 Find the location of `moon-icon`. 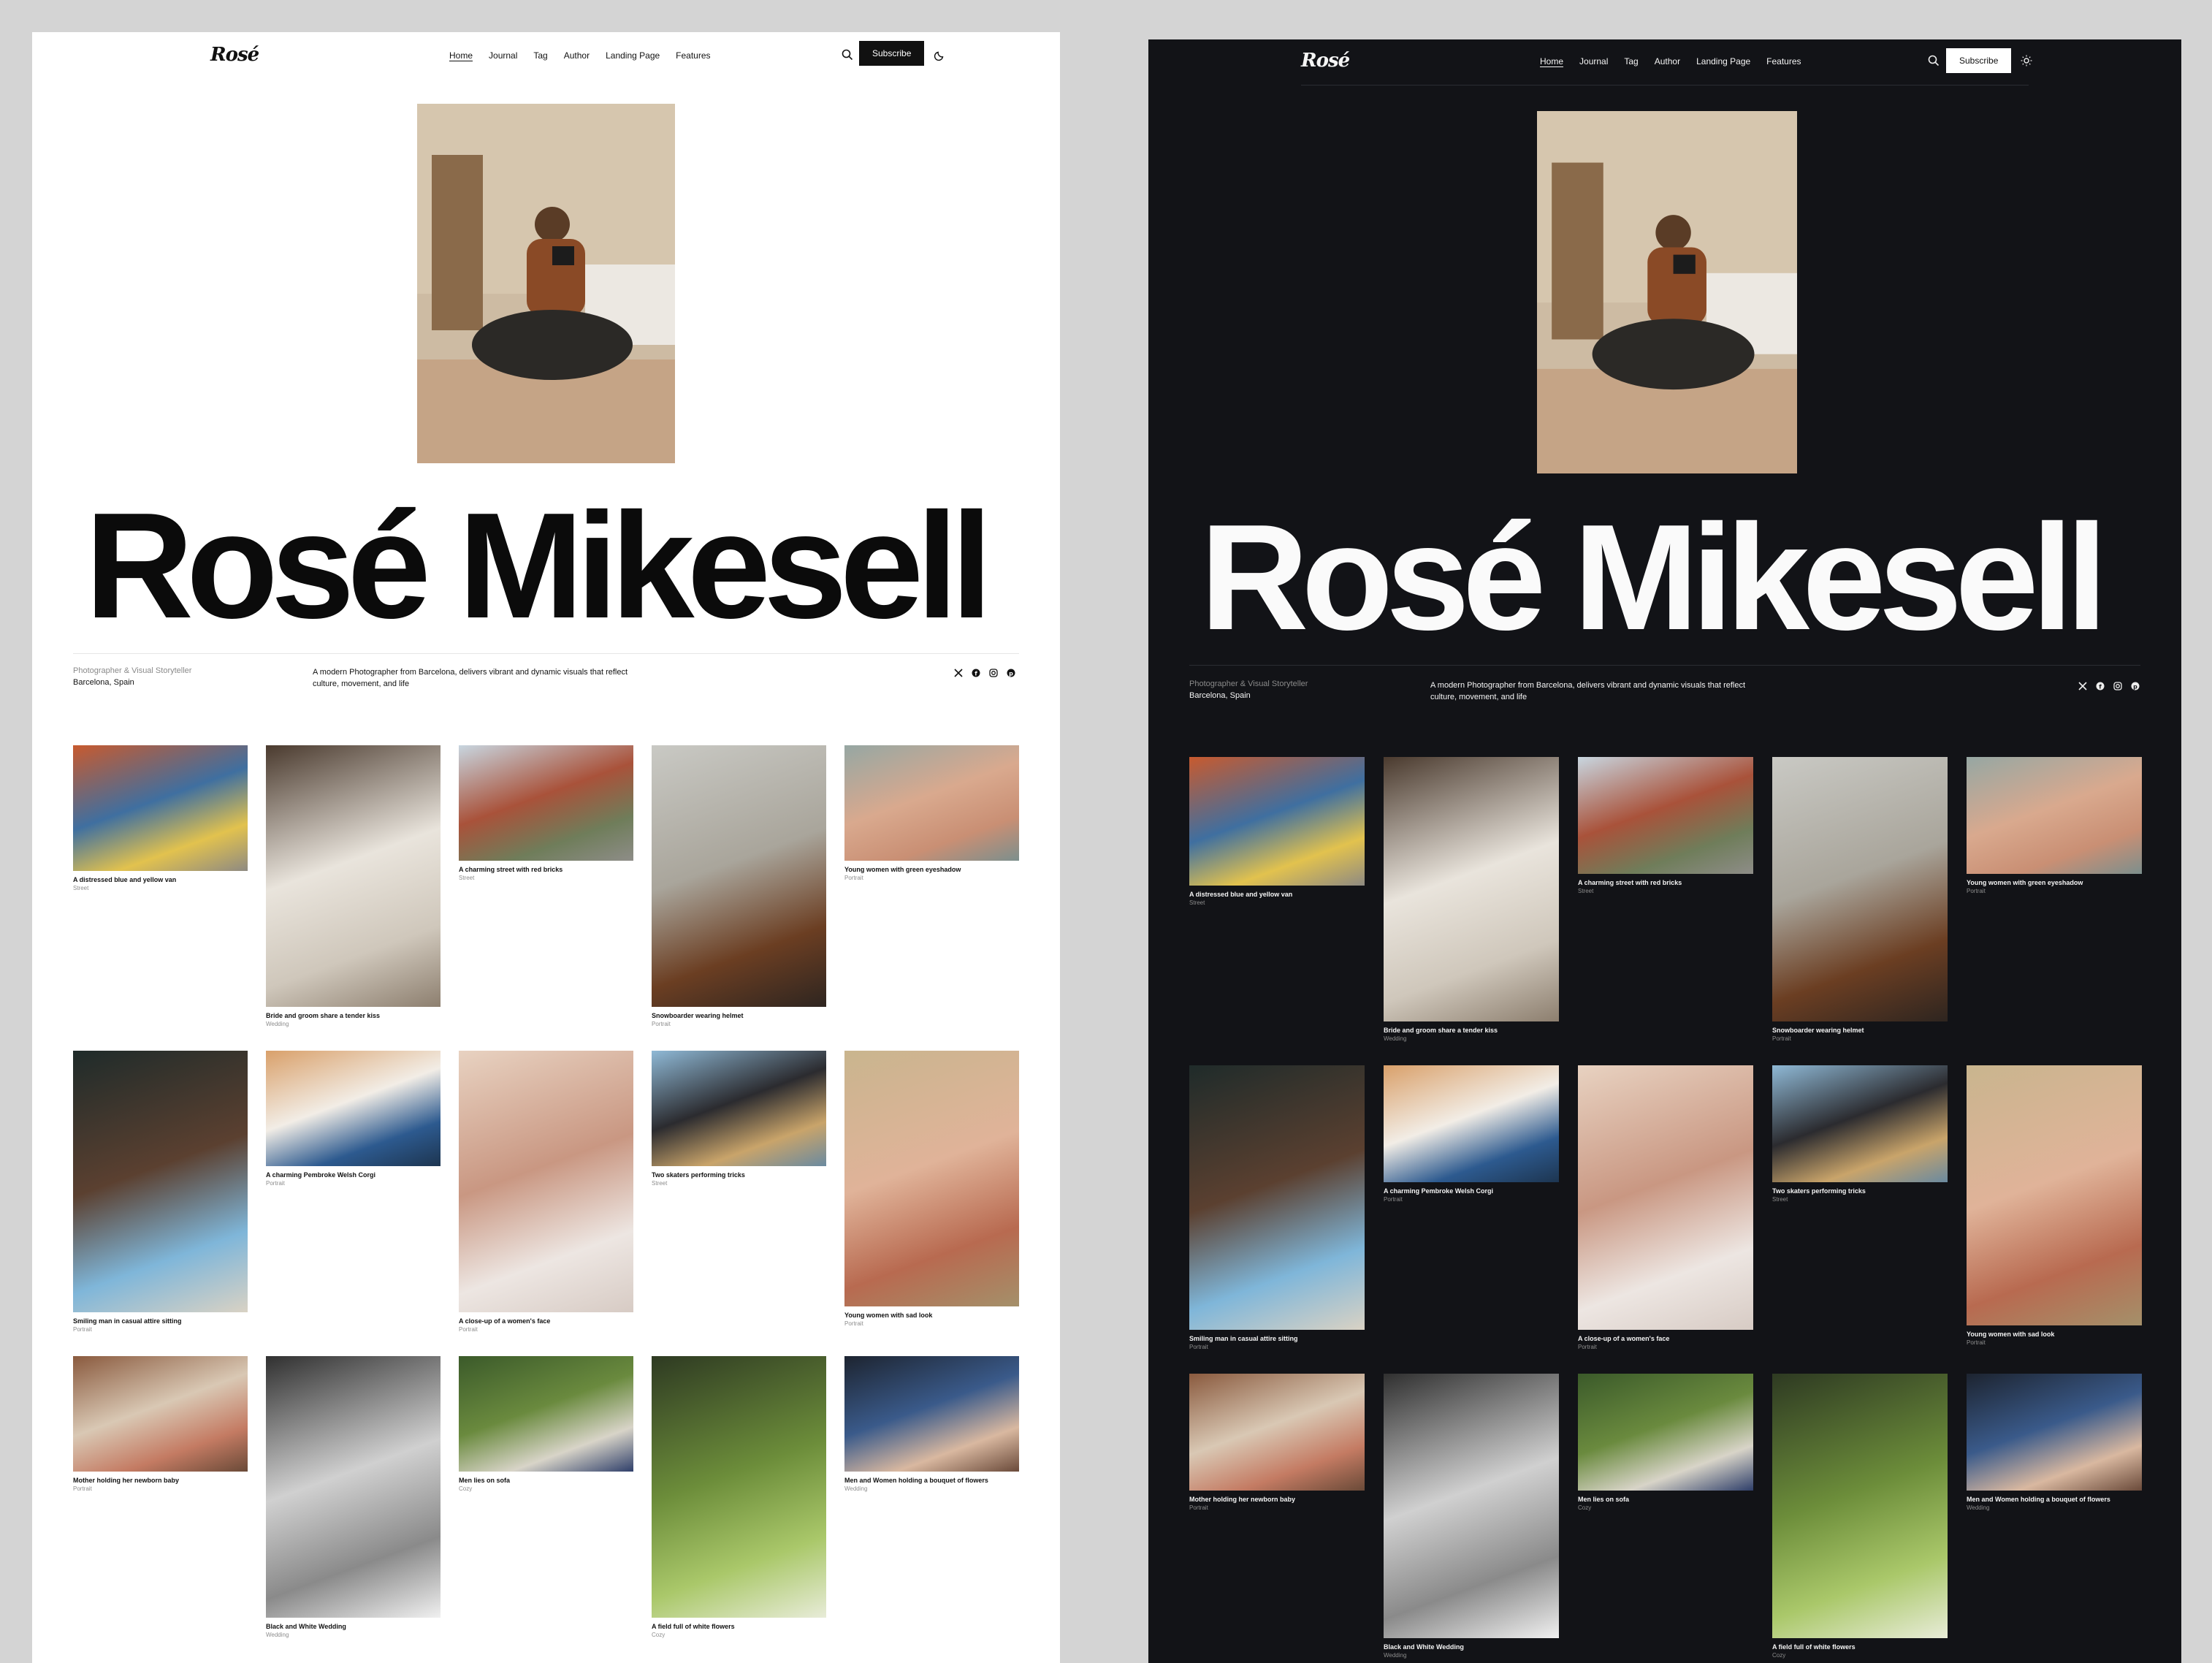

moon-icon is located at coordinates (941, 54).